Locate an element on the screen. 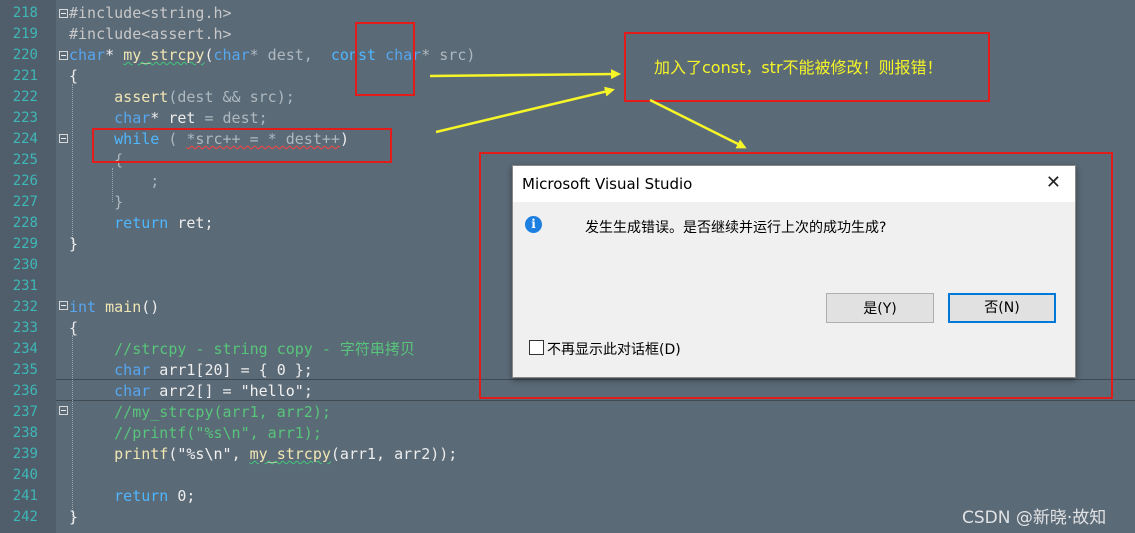 Image resolution: width=1135 pixels, height=533 pixels. code-line-238: //printf("%s\n", arr1); is located at coordinates (218, 433).